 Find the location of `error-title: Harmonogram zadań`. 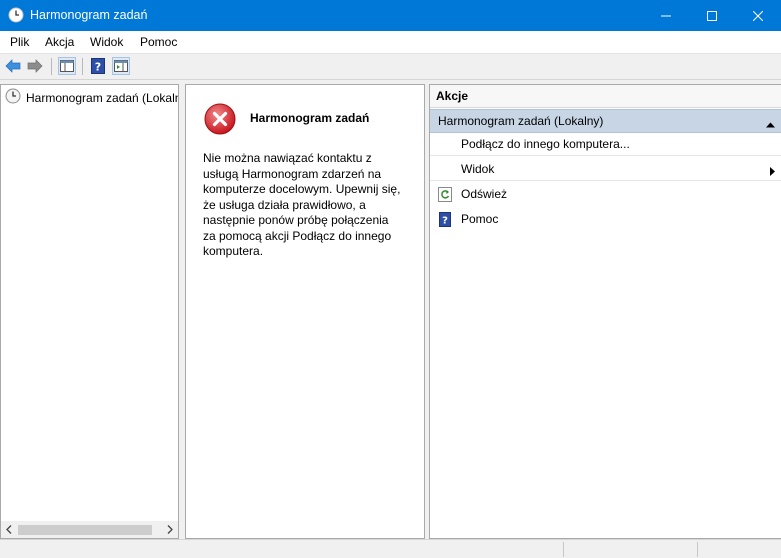

error-title: Harmonogram zadań is located at coordinates (310, 118).